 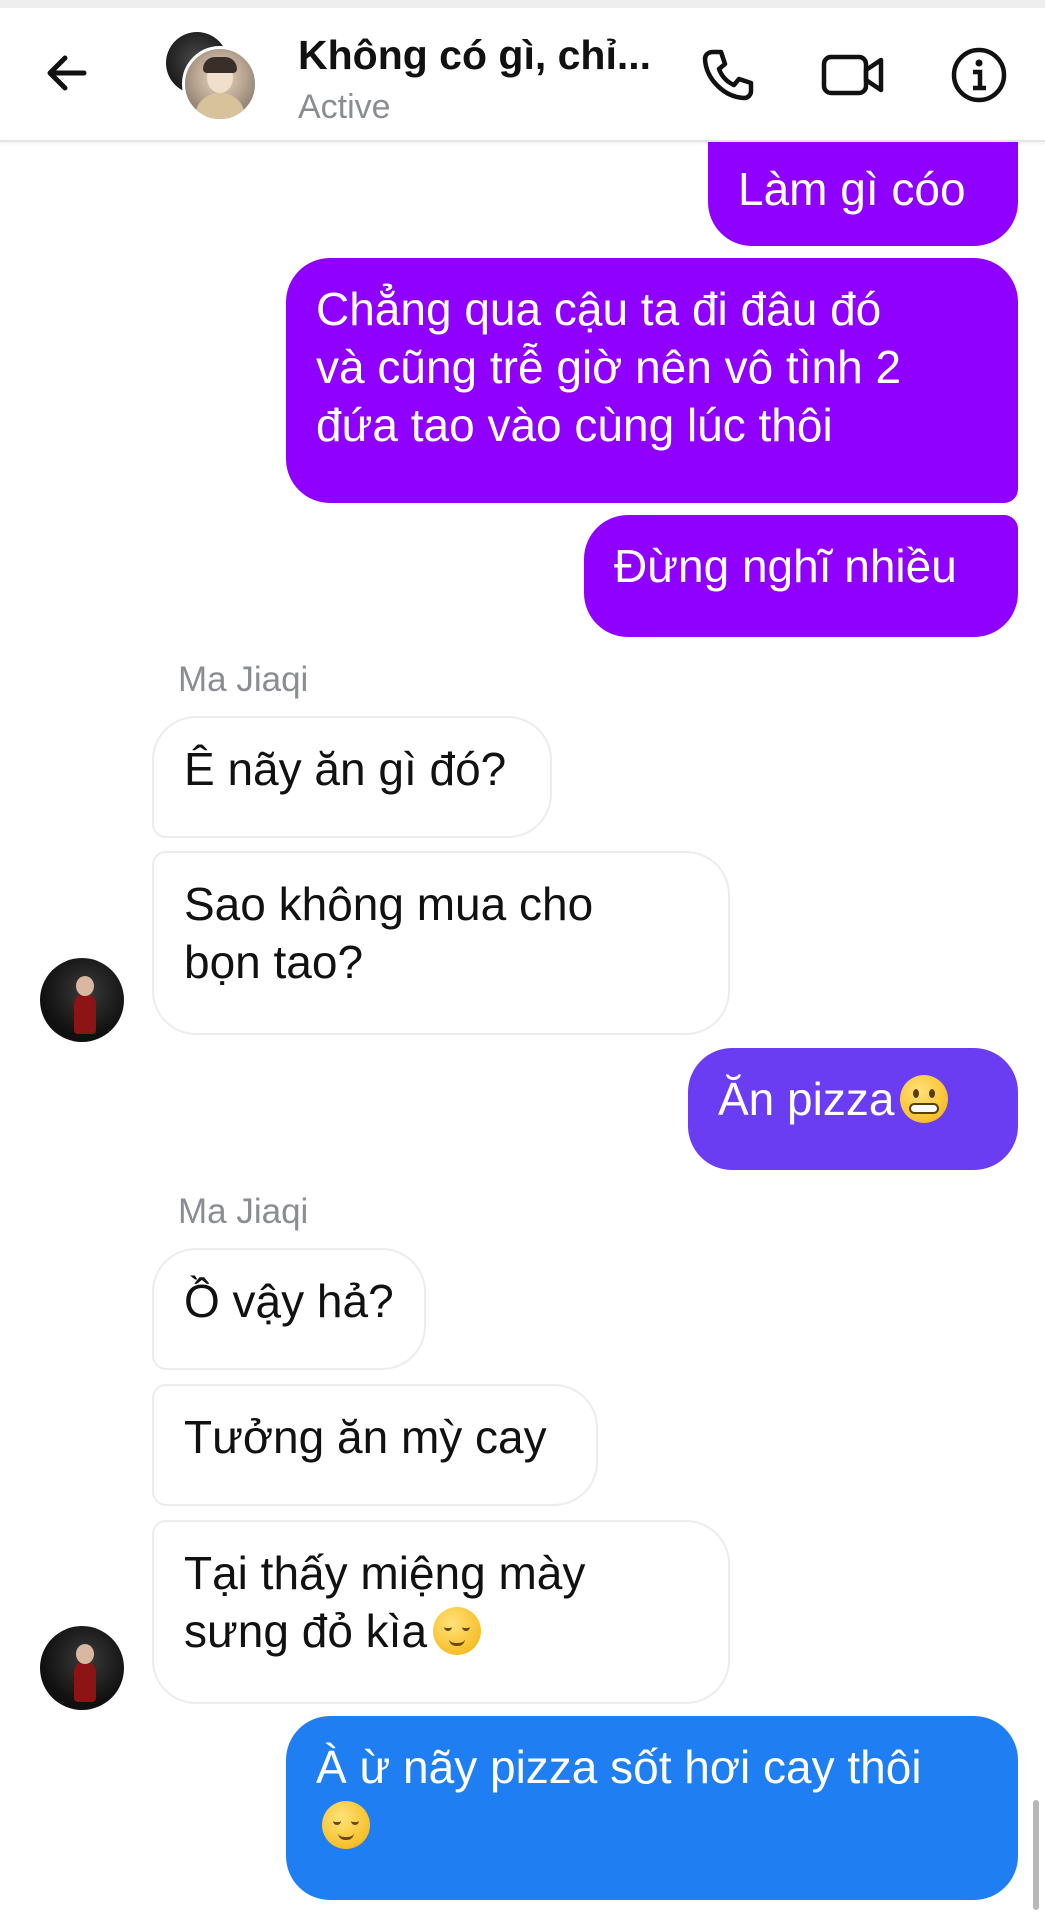 What do you see at coordinates (806, 1099) in the screenshot?
I see `message-text: Ăn pizza` at bounding box center [806, 1099].